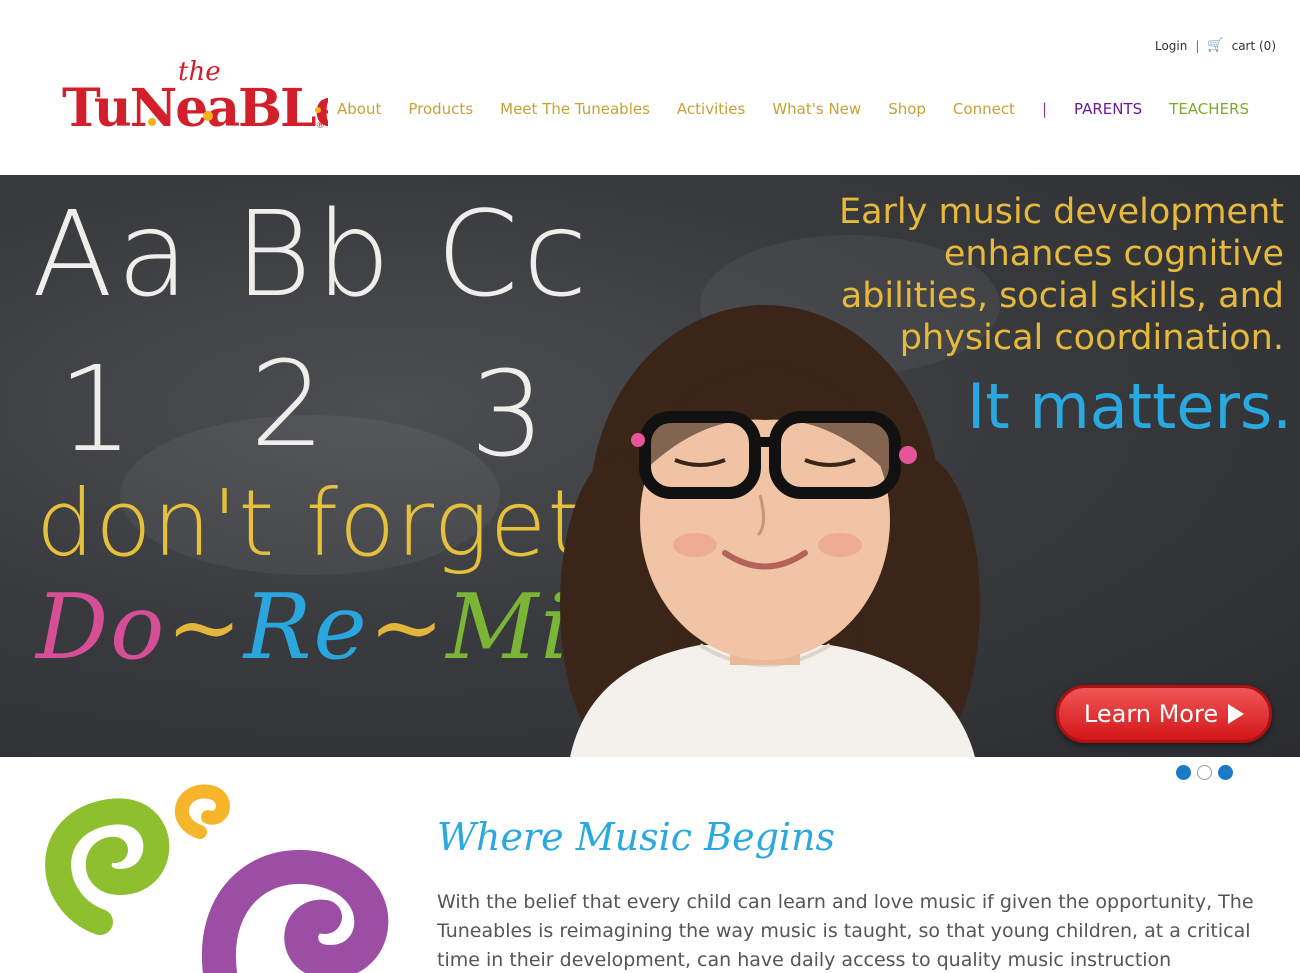  What do you see at coordinates (1091, 338) in the screenshot?
I see `headline-line: physical coordination.` at bounding box center [1091, 338].